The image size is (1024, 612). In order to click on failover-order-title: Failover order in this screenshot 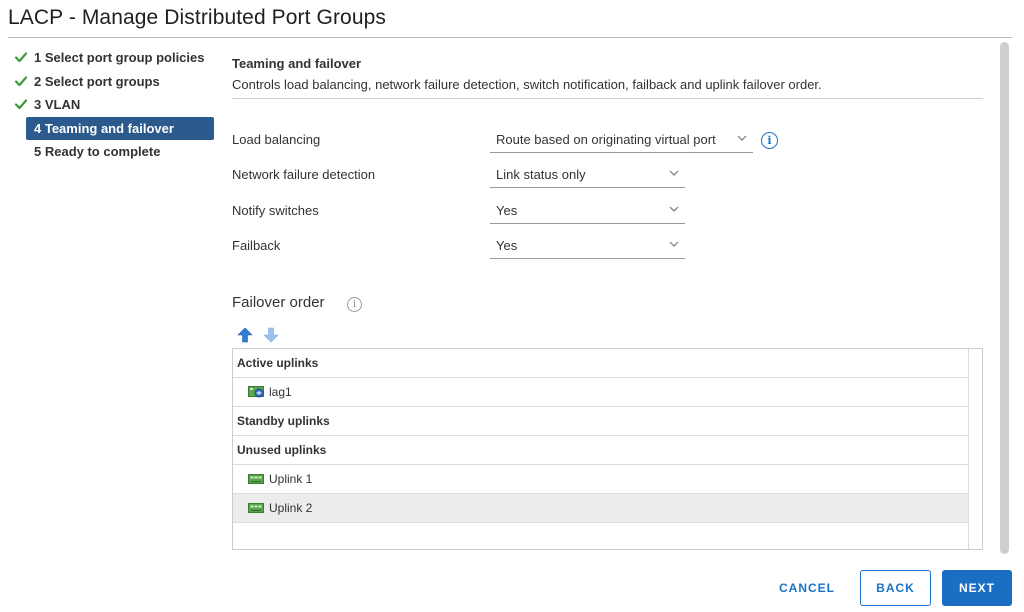, I will do `click(278, 302)`.